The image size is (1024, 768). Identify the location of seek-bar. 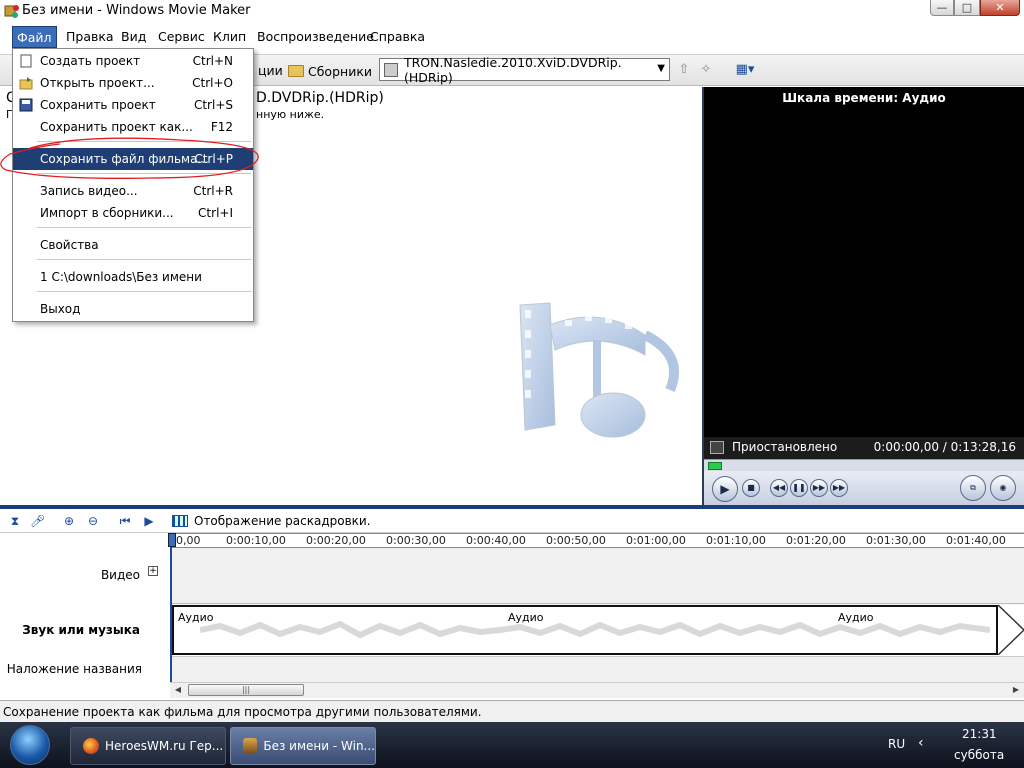
(864, 465).